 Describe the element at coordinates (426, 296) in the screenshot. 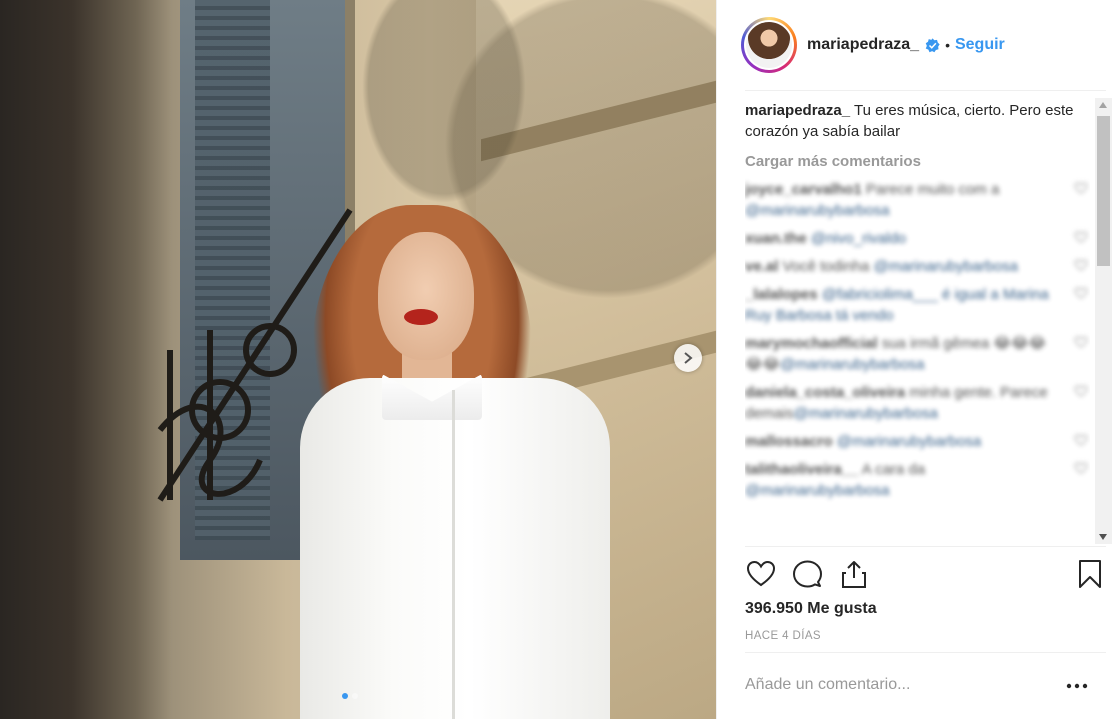

I see `photo-face` at that location.